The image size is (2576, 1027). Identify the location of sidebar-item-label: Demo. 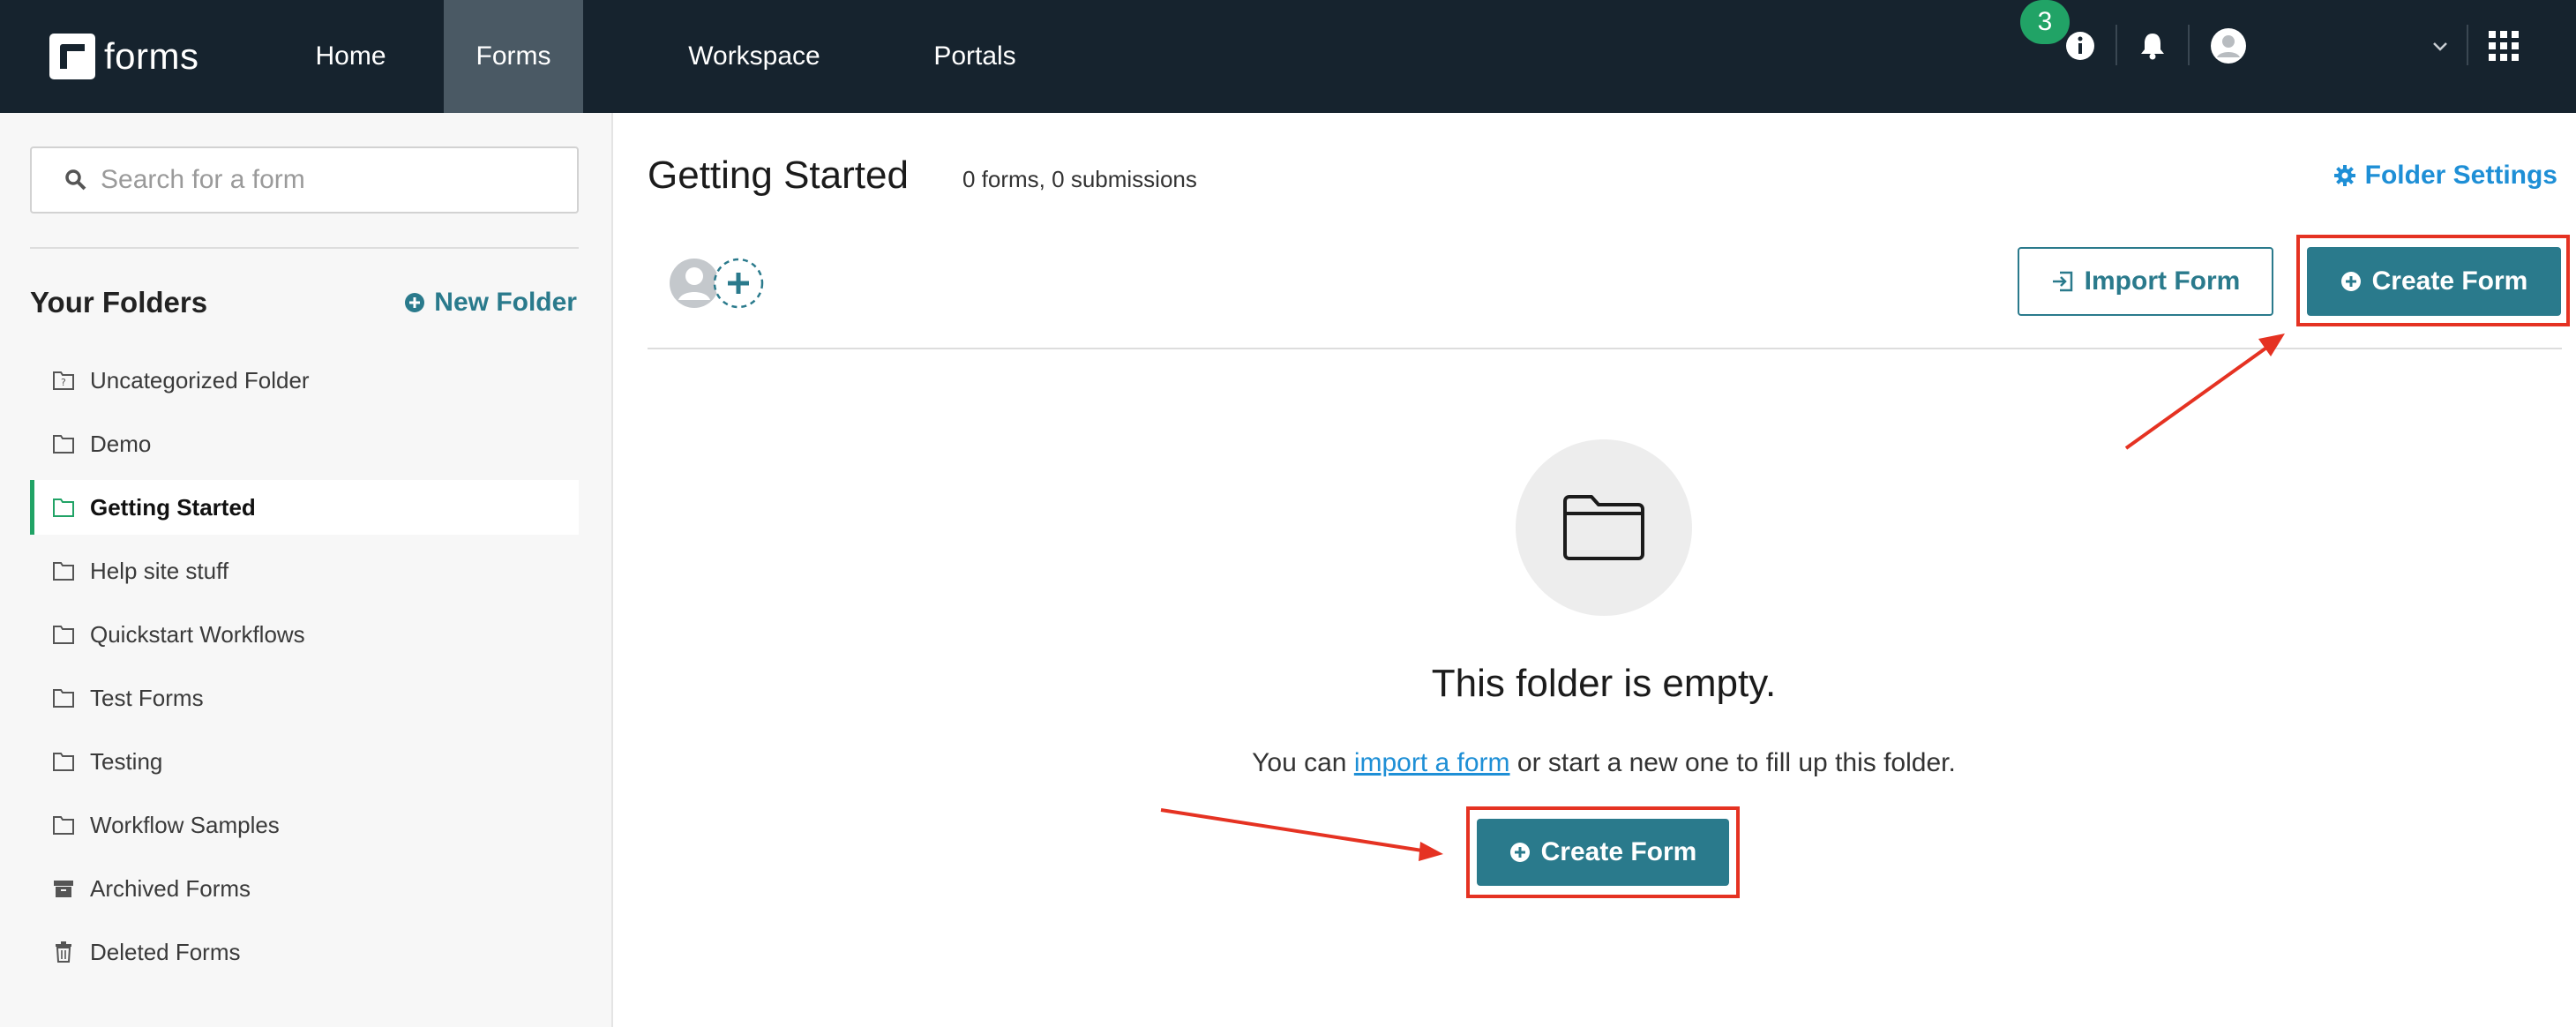
(121, 443).